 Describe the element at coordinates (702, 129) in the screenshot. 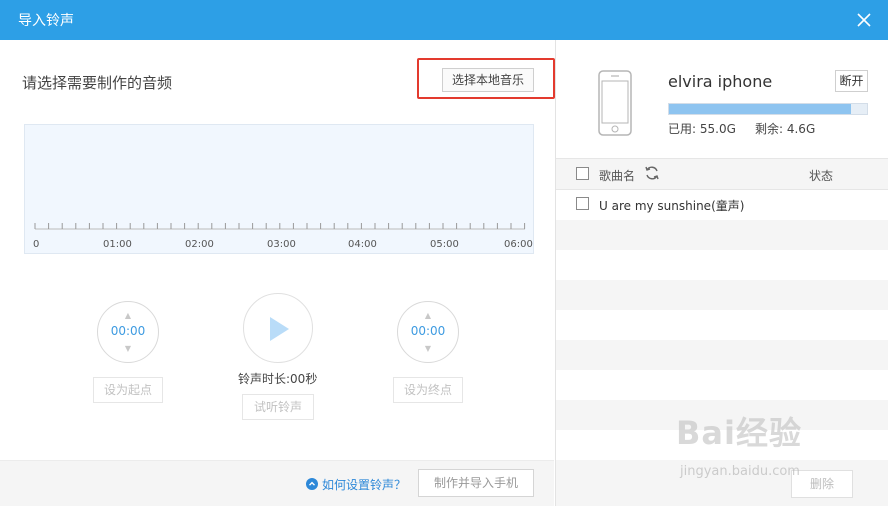

I see `storage-used: 已用: 55.0G` at that location.